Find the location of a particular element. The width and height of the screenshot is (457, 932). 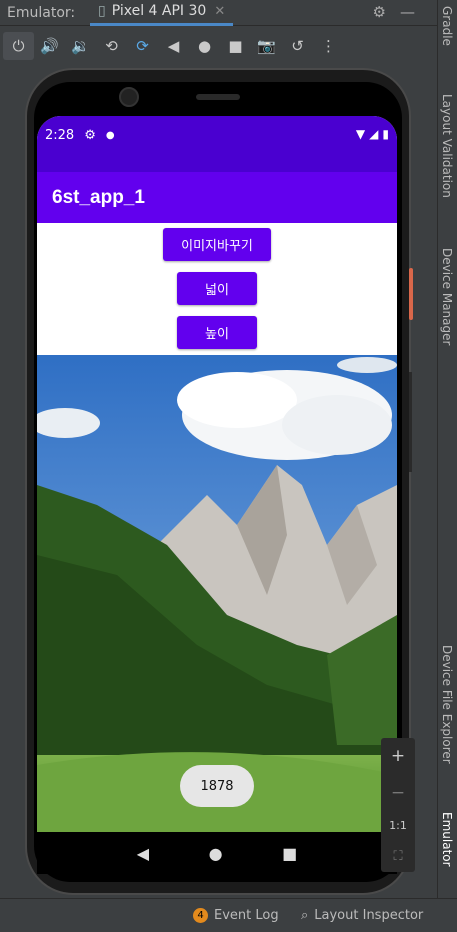

power-side-button is located at coordinates (411, 294).